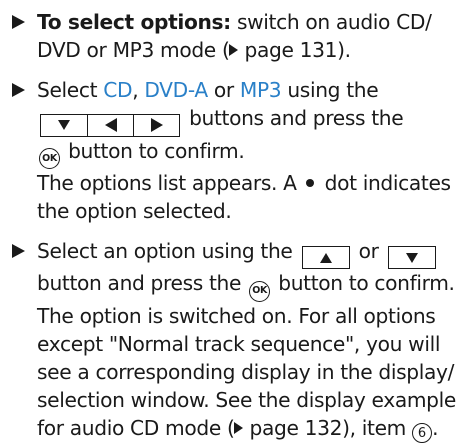 The image size is (469, 443). Describe the element at coordinates (139, 283) in the screenshot. I see `step-text: button and press the` at that location.